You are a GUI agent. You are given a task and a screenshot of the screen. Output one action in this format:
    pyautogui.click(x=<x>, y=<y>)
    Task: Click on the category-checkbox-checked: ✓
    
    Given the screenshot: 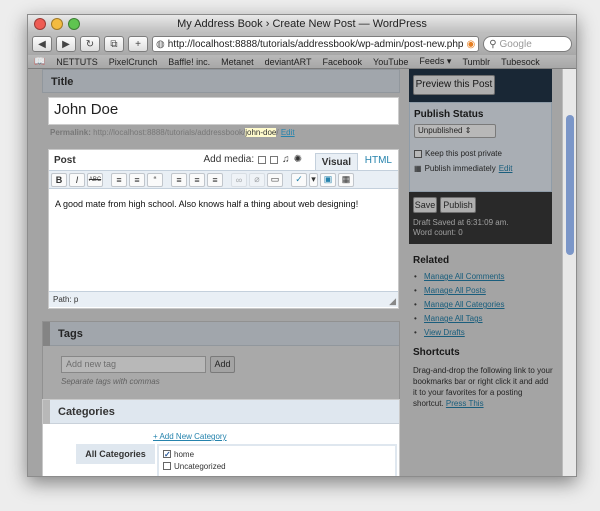 What is the action you would take?
    pyautogui.click(x=167, y=454)
    